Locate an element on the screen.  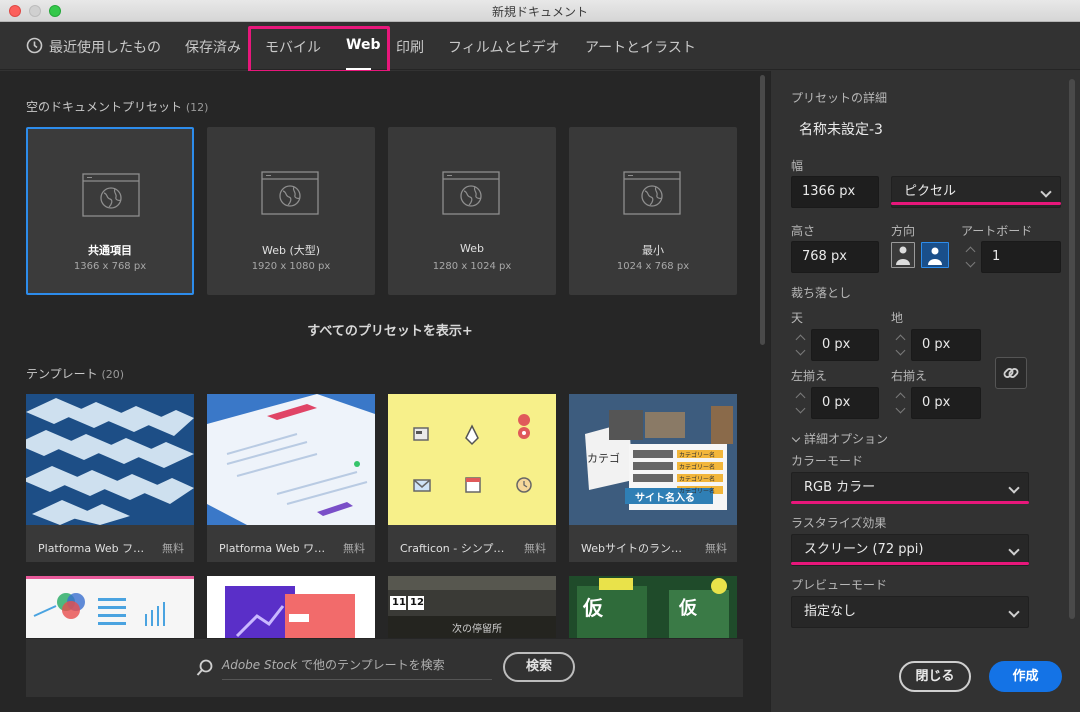
template-card: 仮 仮 is located at coordinates (653, 607).